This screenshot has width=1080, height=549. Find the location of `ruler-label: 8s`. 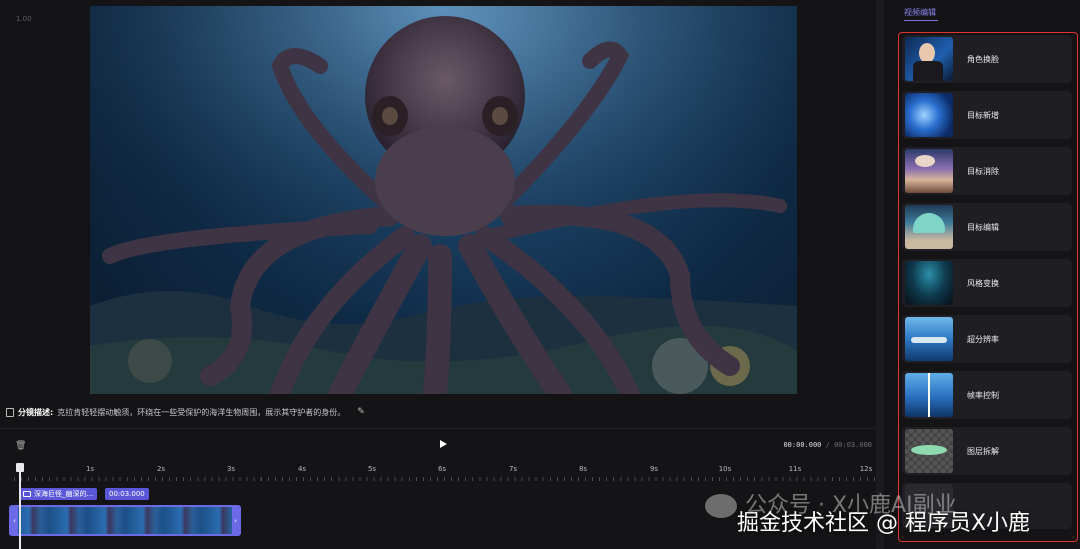

ruler-label: 8s is located at coordinates (583, 469).